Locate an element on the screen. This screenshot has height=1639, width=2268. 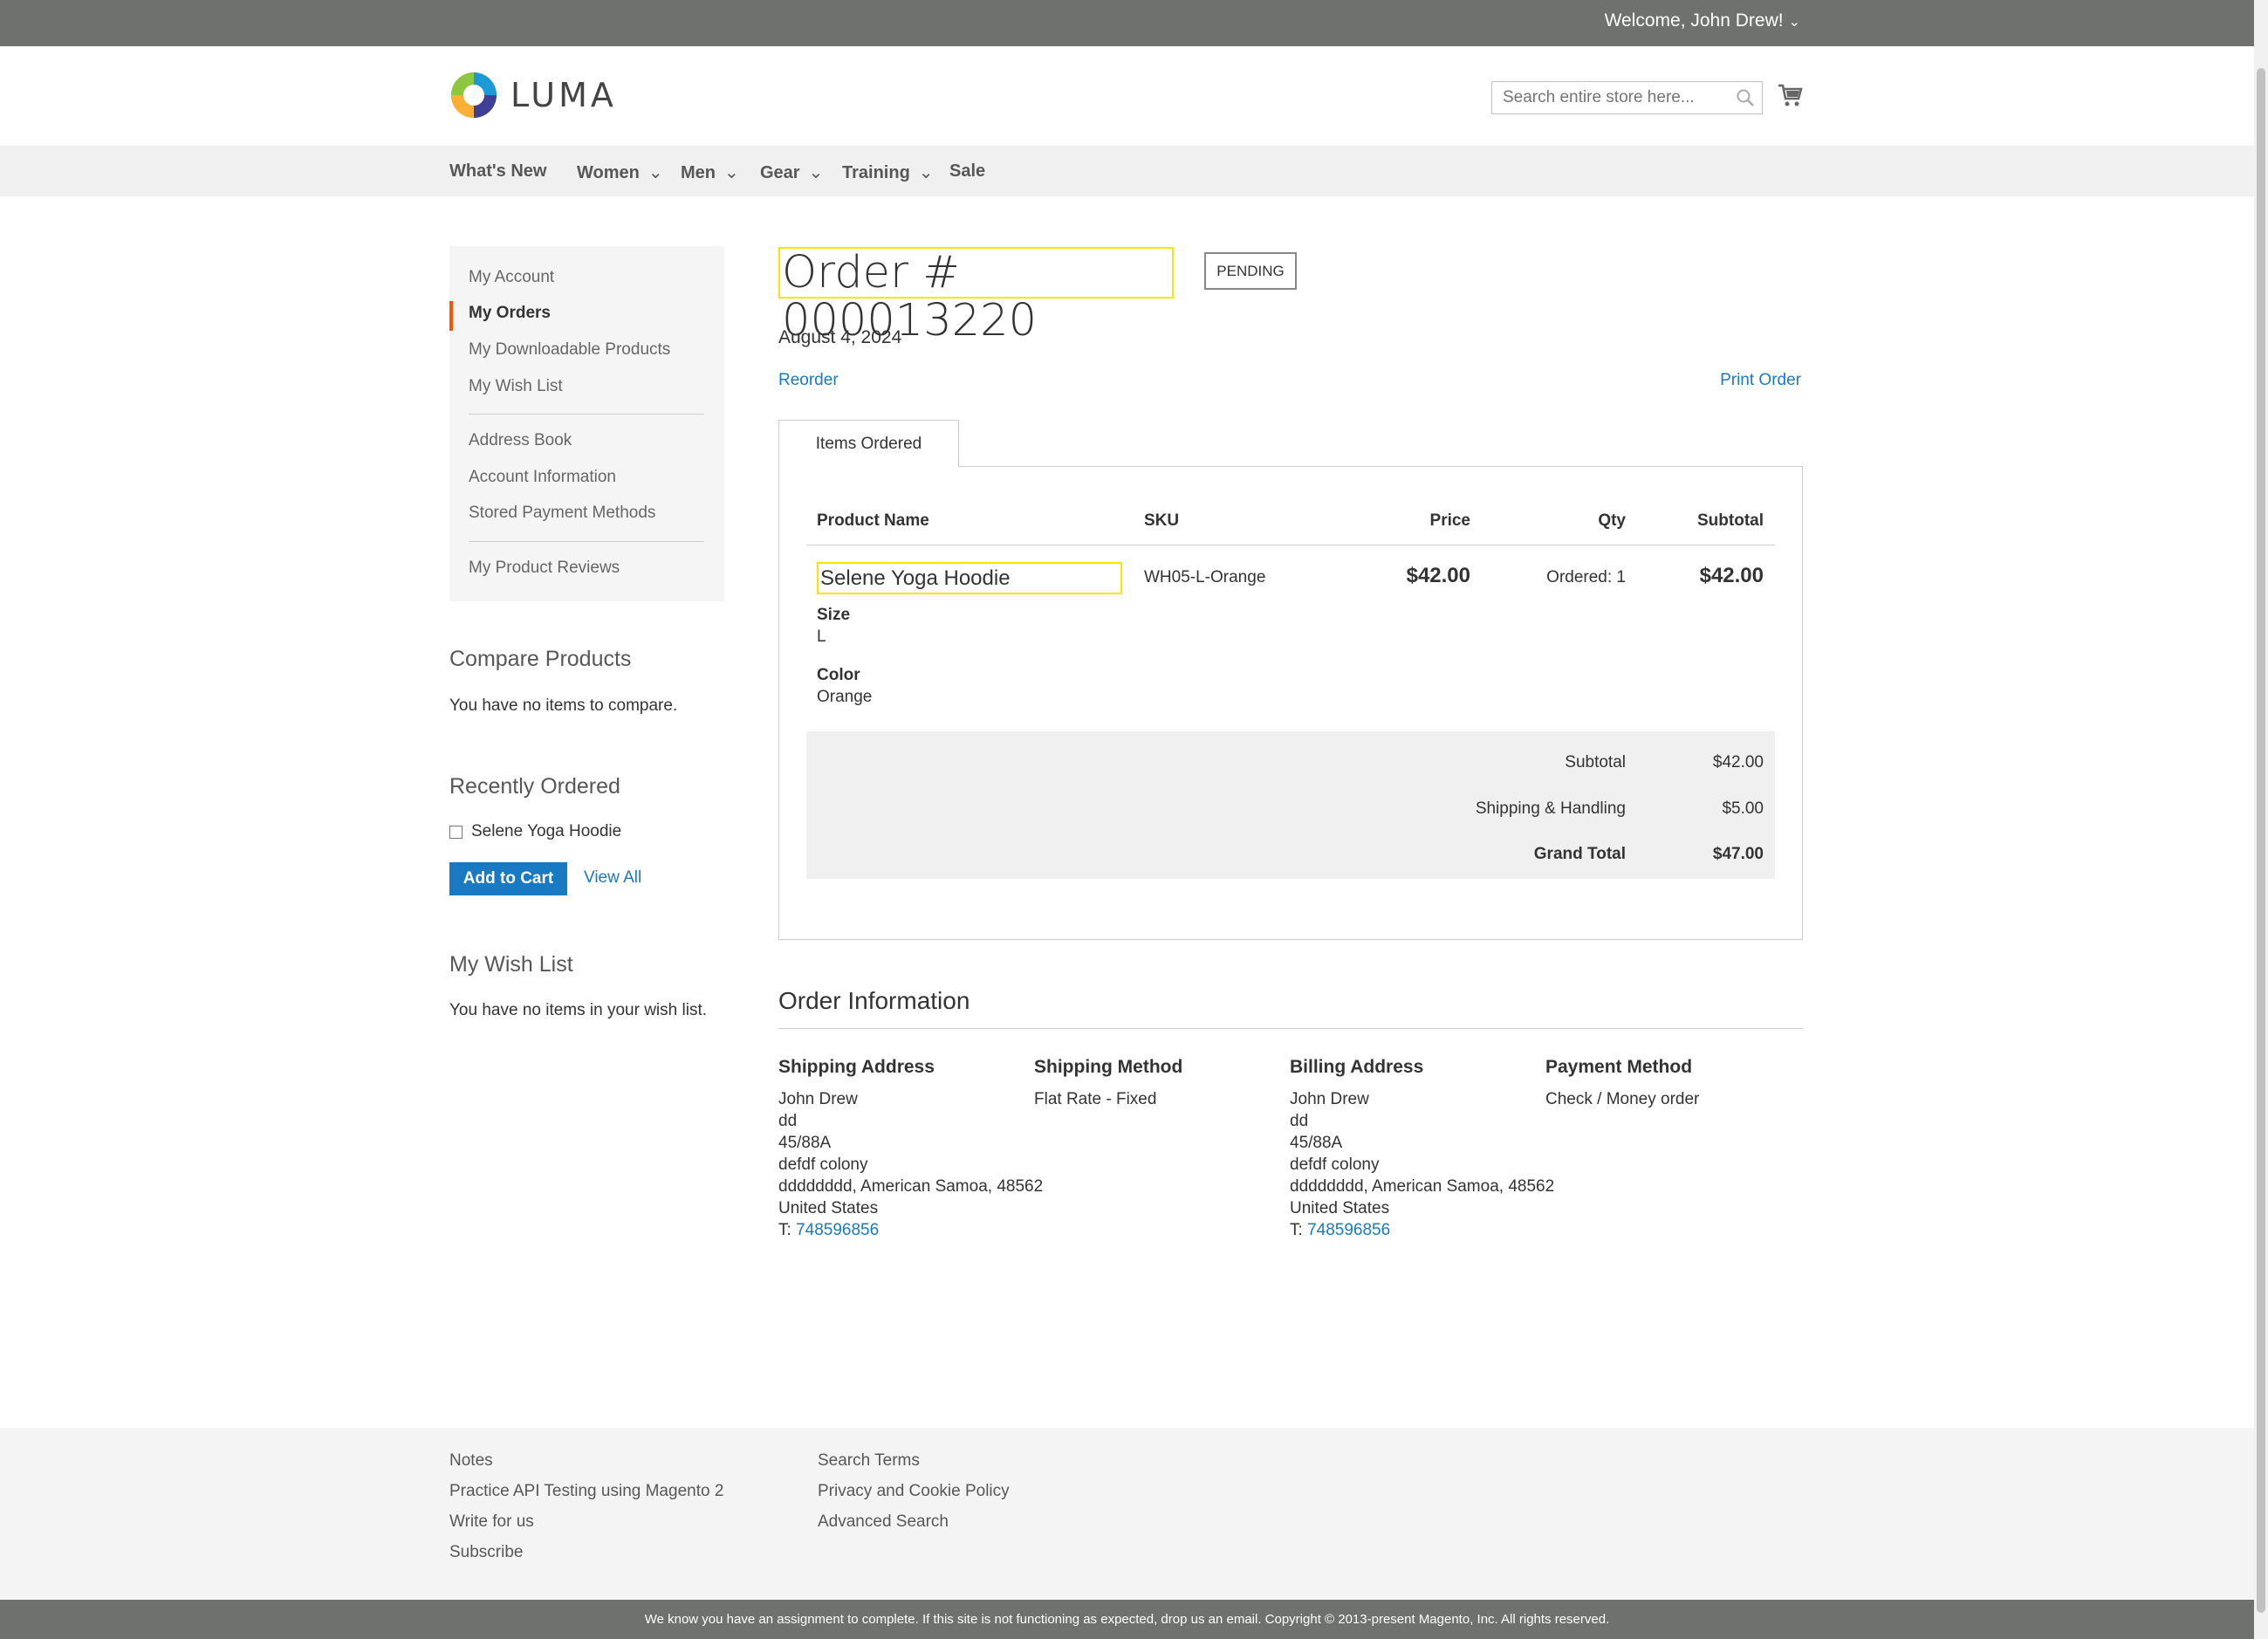
tab-items-ordered: Items Ordered is located at coordinates (868, 443).